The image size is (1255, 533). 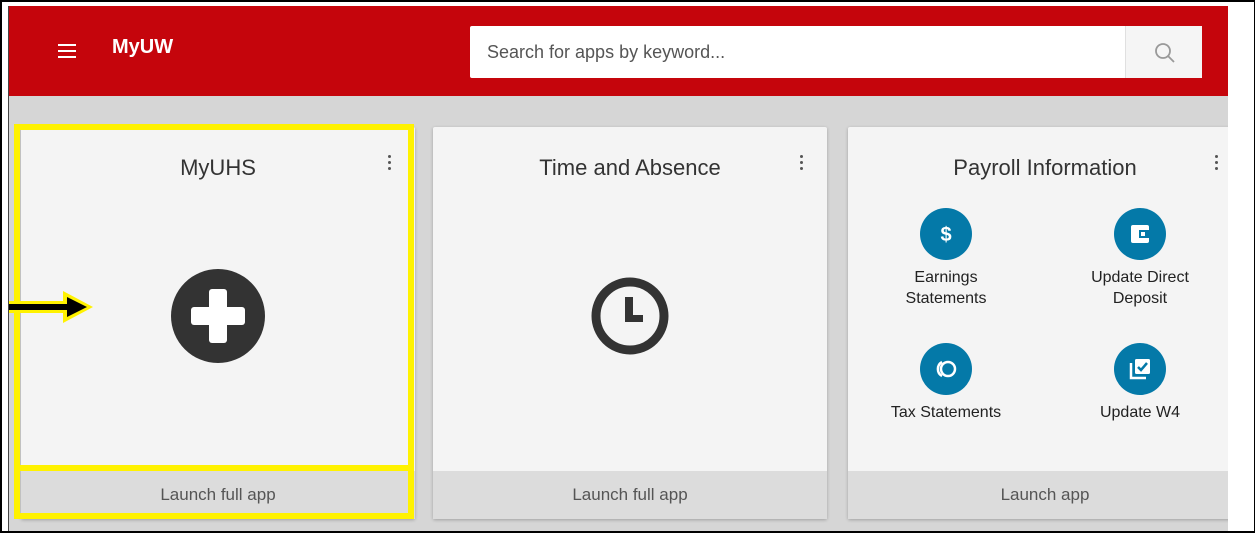 I want to click on search-input, so click(x=797, y=52).